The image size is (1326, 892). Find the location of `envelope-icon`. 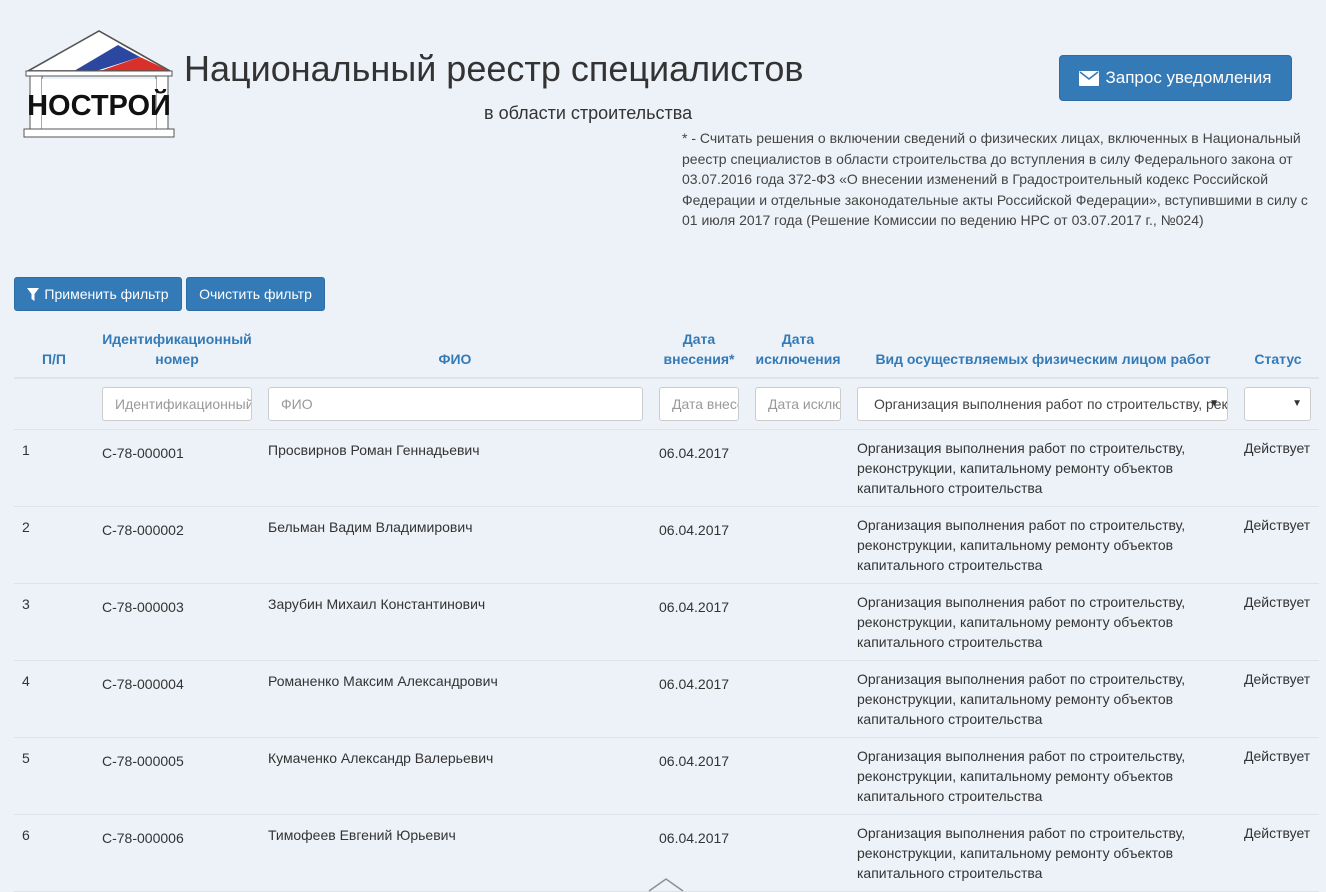

envelope-icon is located at coordinates (1089, 78).